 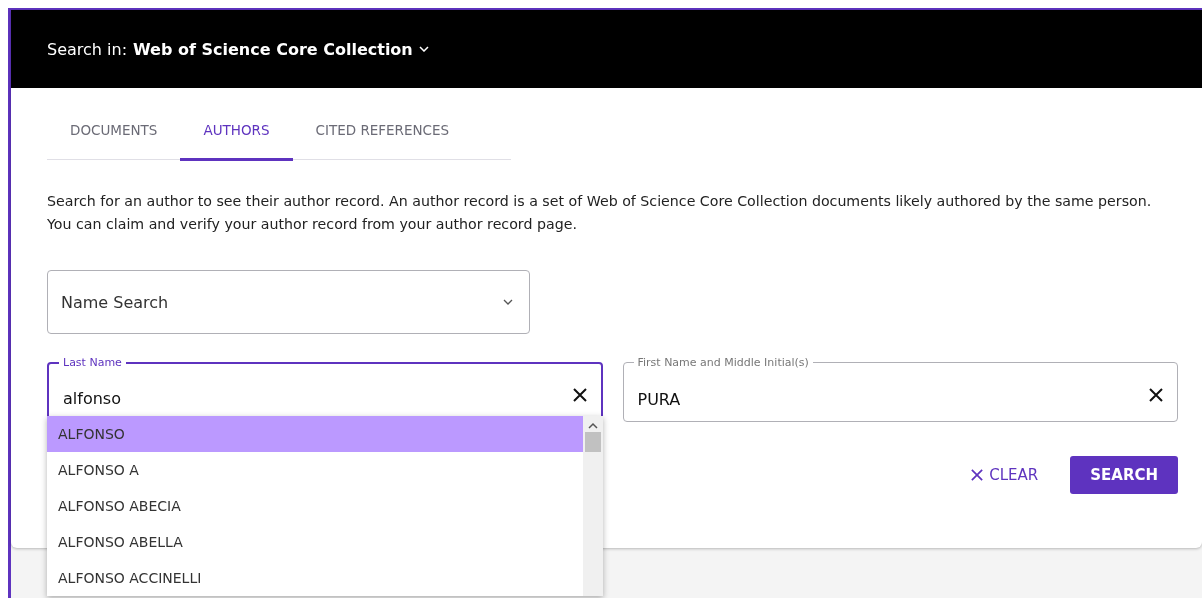 What do you see at coordinates (236, 131) in the screenshot?
I see `tab: AUTHORS` at bounding box center [236, 131].